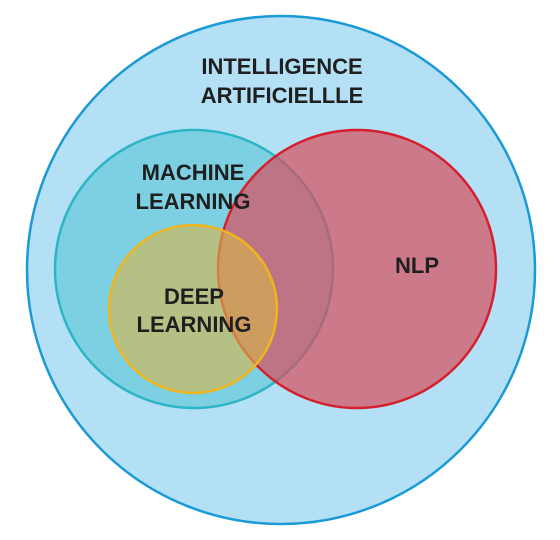  Describe the element at coordinates (193, 201) in the screenshot. I see `machine-learning-label-line2: LEARNING` at that location.